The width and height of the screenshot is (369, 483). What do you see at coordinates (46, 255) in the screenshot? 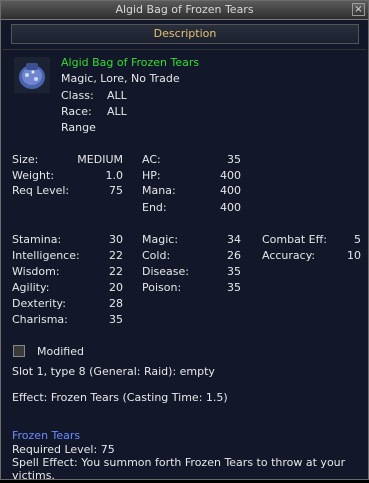
I see `int-label: Intelligence:` at bounding box center [46, 255].